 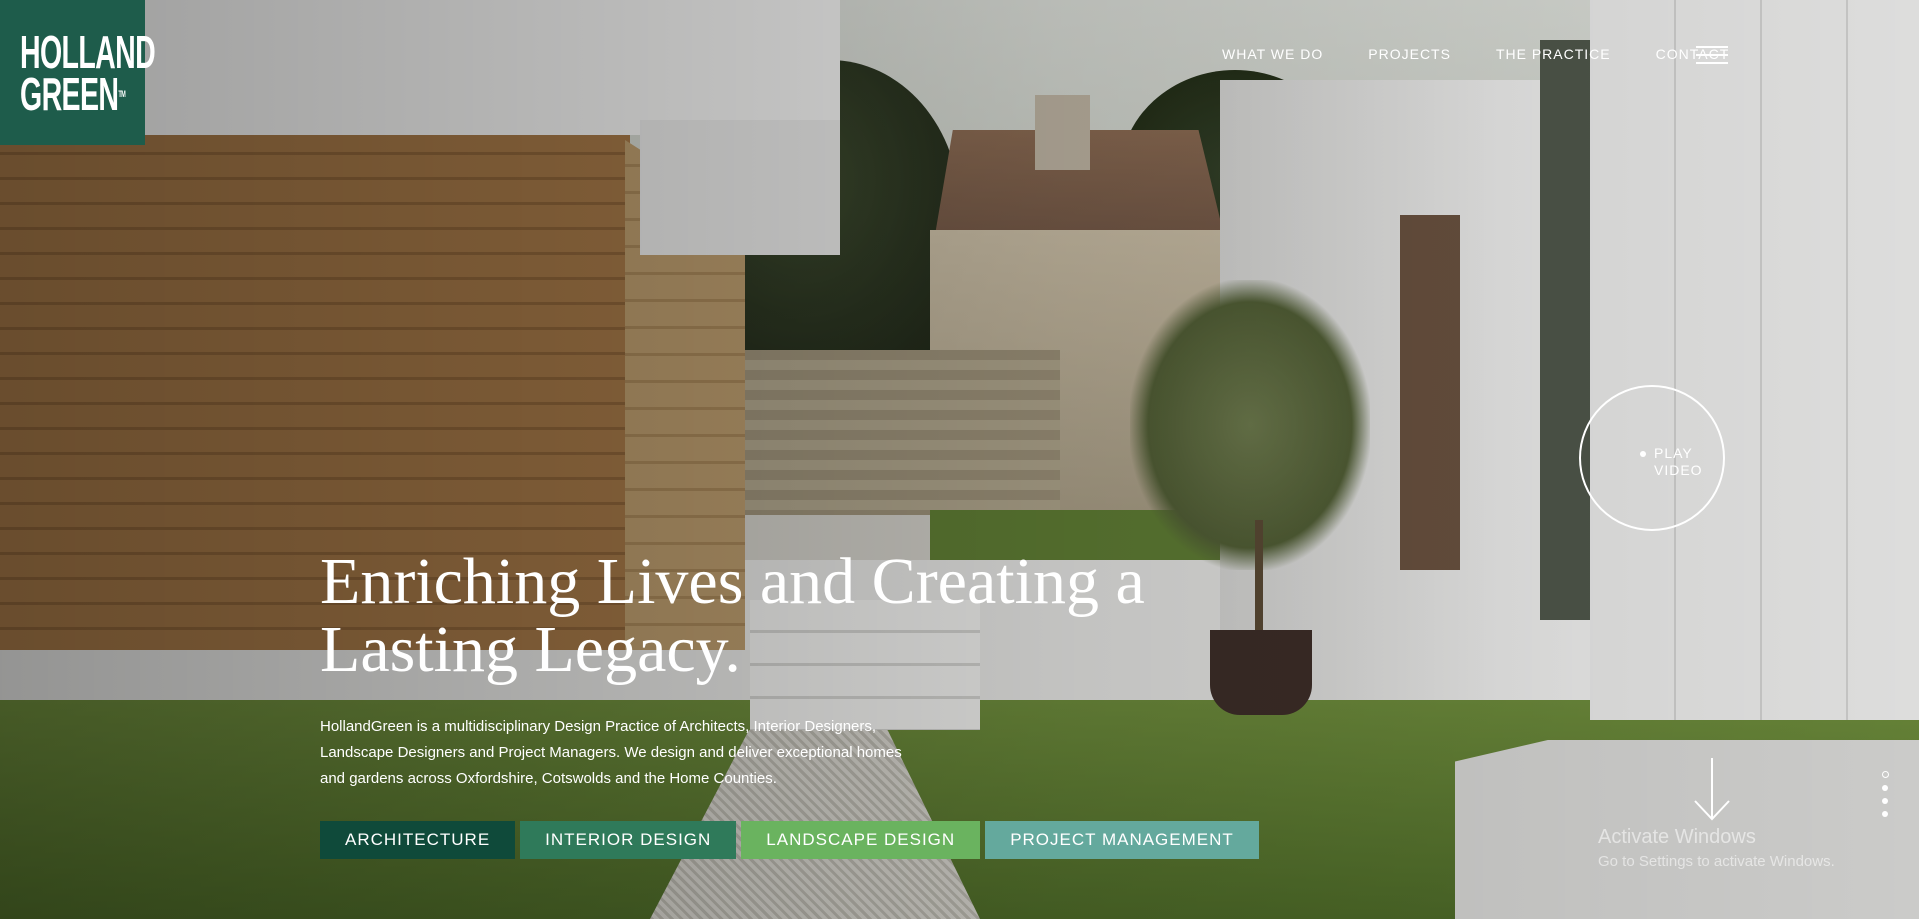 I want to click on architecture-button: ARCHITECTURE, so click(x=418, y=840).